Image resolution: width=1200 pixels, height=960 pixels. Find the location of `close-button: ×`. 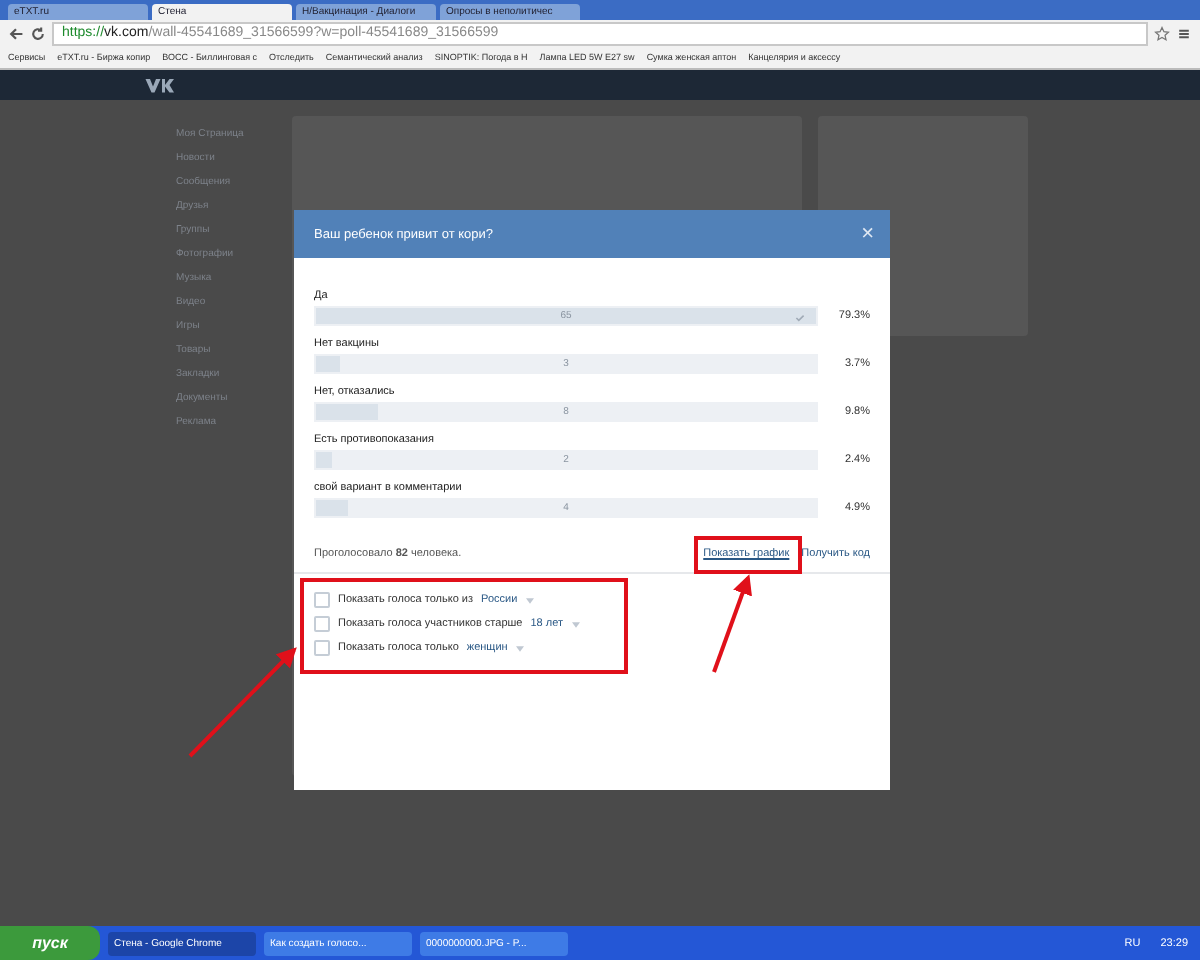

close-button: × is located at coordinates (867, 234).